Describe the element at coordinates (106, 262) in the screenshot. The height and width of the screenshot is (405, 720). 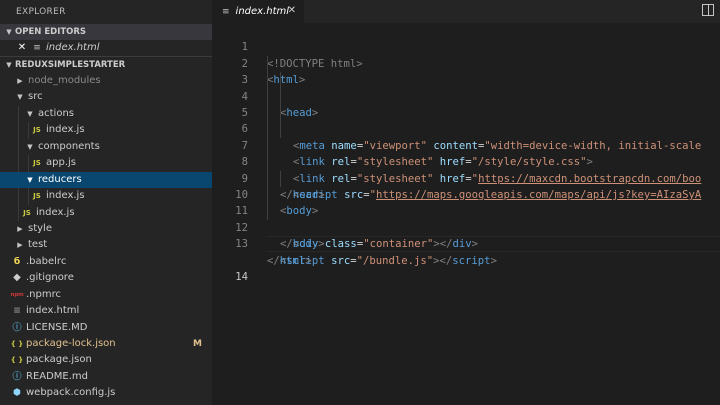
I see `tree-file-babelrc: б .babelrc` at that location.